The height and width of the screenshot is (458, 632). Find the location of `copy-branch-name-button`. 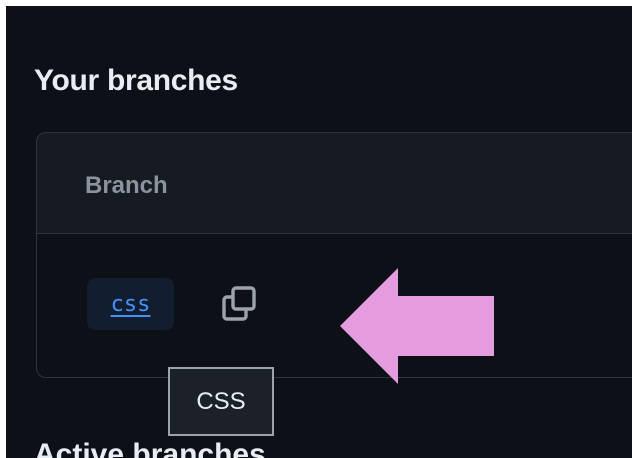

copy-branch-name-button is located at coordinates (239, 304).